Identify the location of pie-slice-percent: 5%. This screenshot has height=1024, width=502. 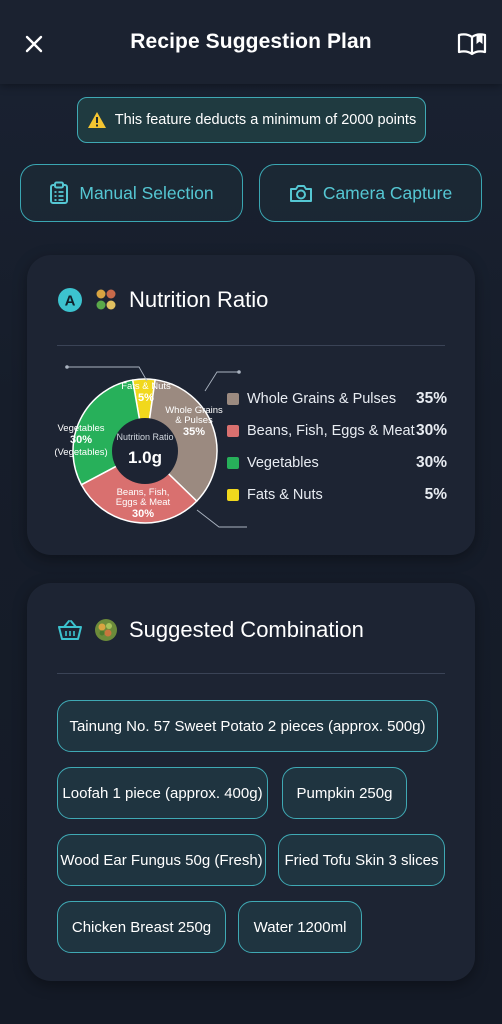
(146, 398).